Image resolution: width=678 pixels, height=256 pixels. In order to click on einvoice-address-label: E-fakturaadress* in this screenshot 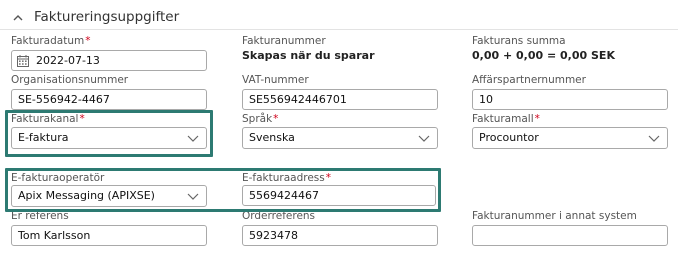, I will do `click(286, 178)`.